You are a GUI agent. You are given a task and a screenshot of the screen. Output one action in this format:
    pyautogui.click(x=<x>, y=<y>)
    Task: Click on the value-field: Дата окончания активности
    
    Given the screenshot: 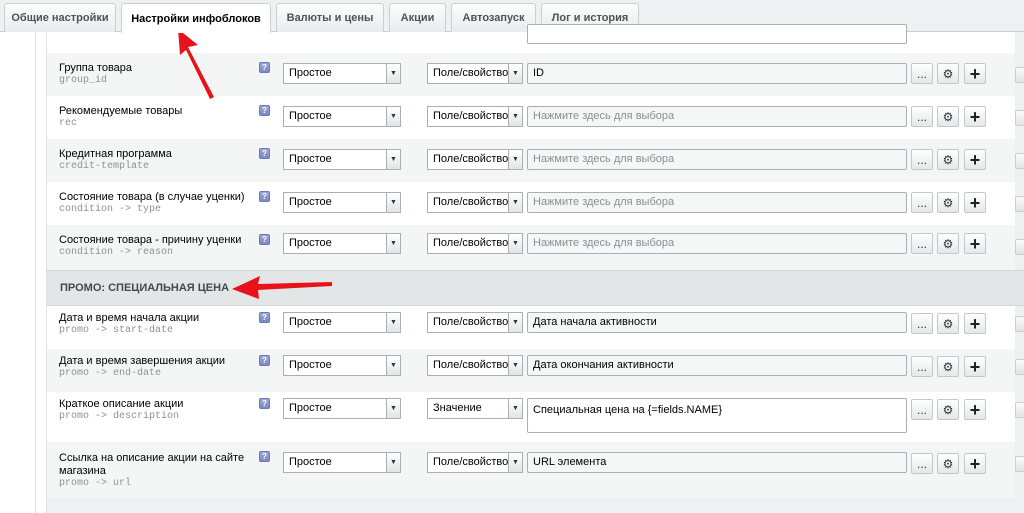 What is the action you would take?
    pyautogui.click(x=717, y=365)
    